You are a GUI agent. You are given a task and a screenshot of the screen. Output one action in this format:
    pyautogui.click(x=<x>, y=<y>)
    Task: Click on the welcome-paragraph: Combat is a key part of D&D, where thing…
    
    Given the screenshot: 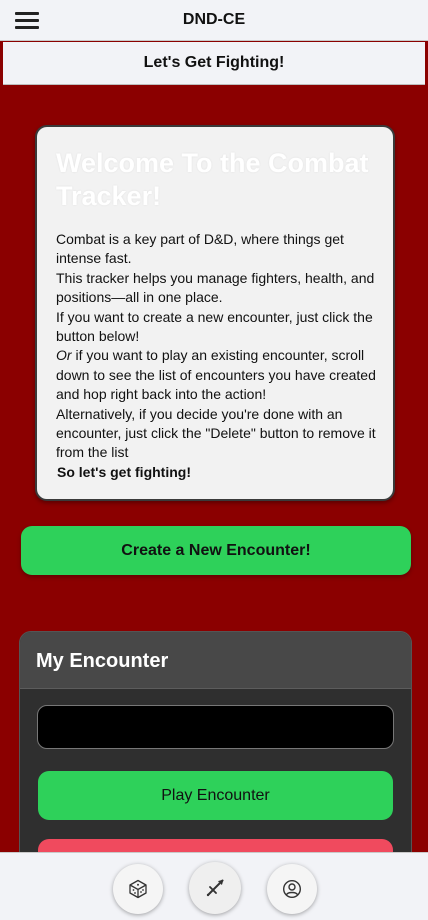 What is the action you would take?
    pyautogui.click(x=200, y=249)
    